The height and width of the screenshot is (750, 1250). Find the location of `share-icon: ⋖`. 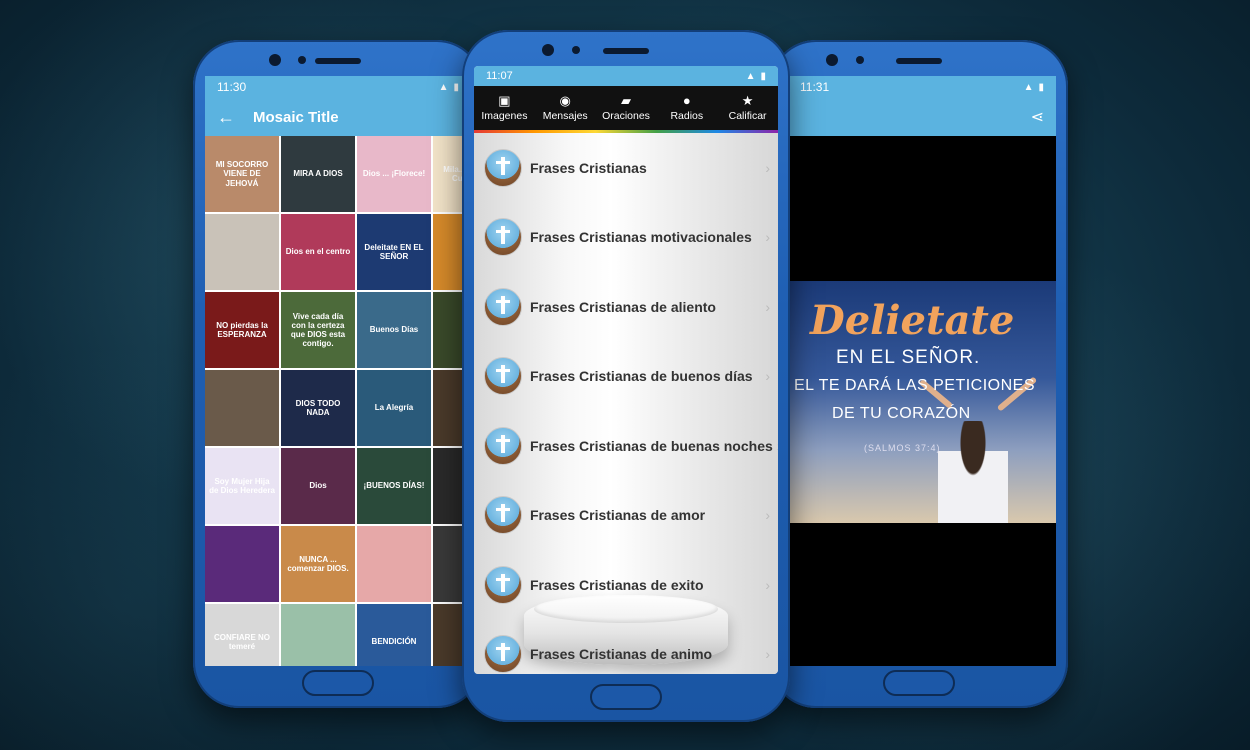

share-icon: ⋖ is located at coordinates (1037, 117).